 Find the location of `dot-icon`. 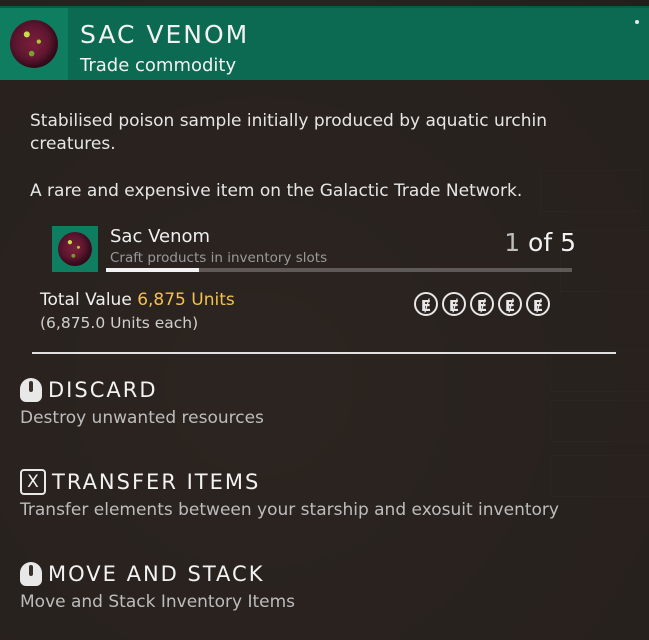

dot-icon is located at coordinates (637, 22).